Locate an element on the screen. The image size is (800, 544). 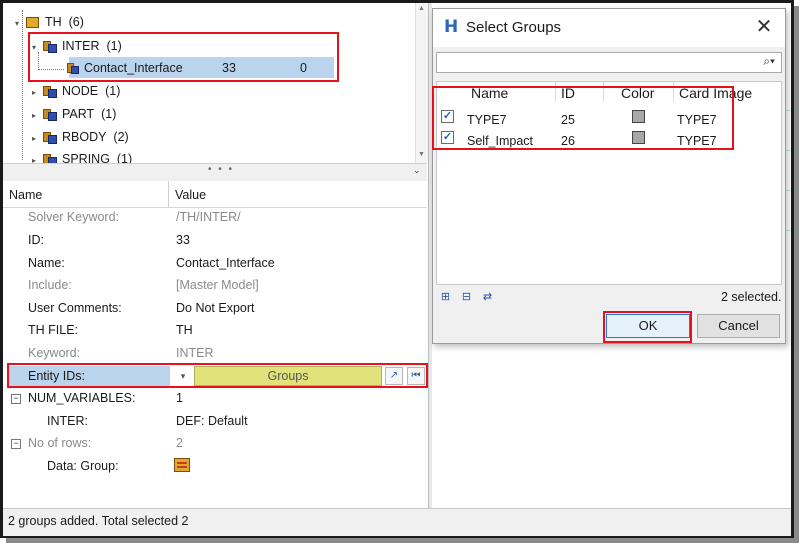
scroll-up-icon: ▲ is located at coordinates (421, 8).